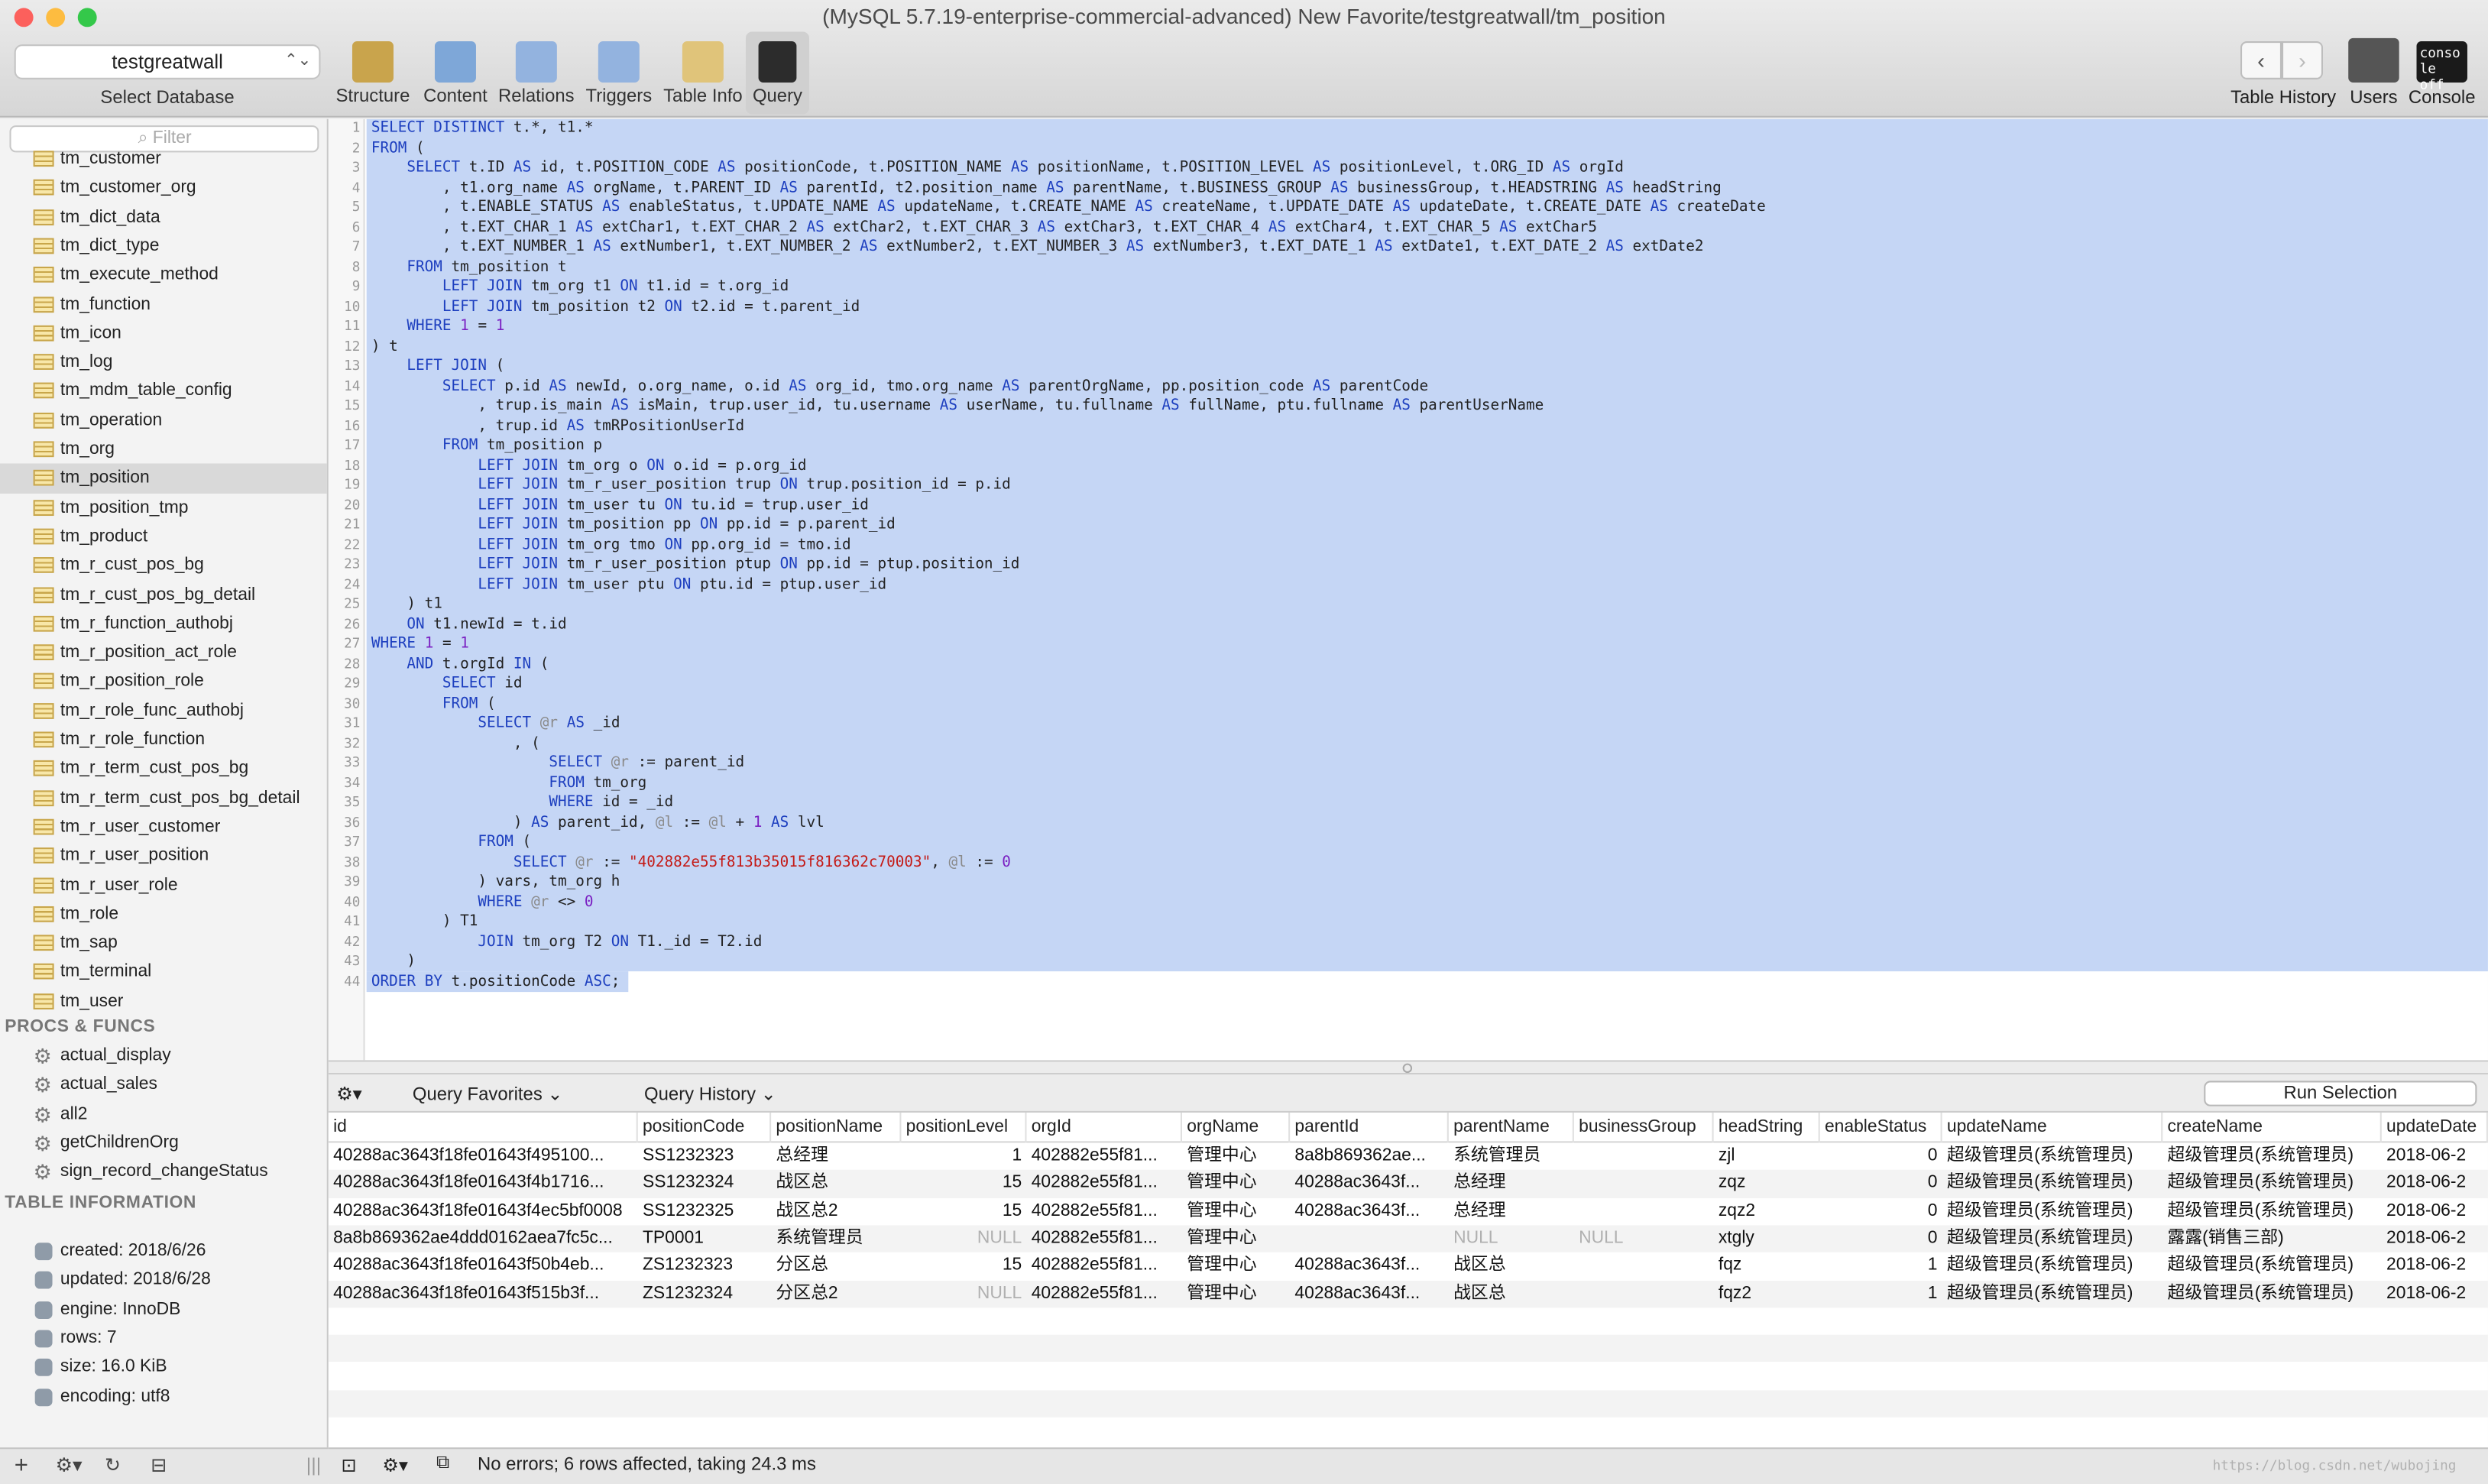 This screenshot has height=1484, width=2488. Describe the element at coordinates (163, 450) in the screenshot. I see `sidebar-table-item: tm_org` at that location.